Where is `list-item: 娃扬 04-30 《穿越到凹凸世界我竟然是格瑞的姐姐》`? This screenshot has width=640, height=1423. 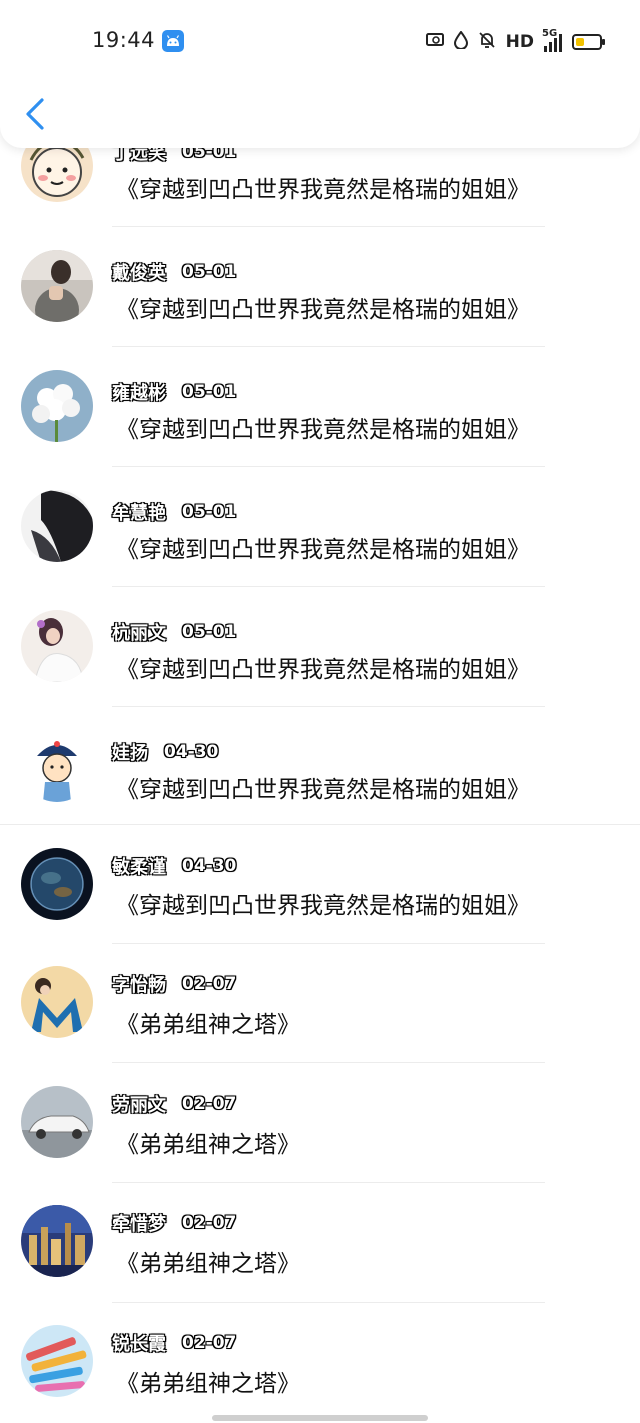 list-item: 娃扬 04-30 《穿越到凹凸世界我竟然是格瑞的姐姐》 is located at coordinates (320, 768).